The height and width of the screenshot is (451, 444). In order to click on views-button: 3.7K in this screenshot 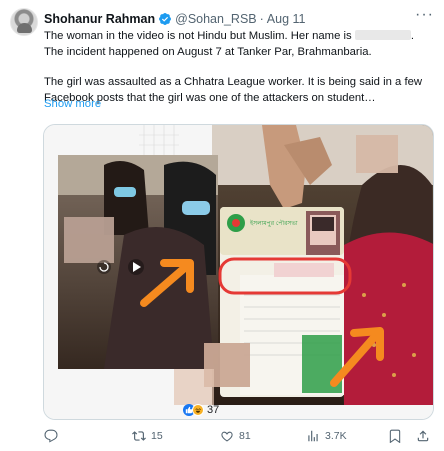, I will do `click(326, 436)`.